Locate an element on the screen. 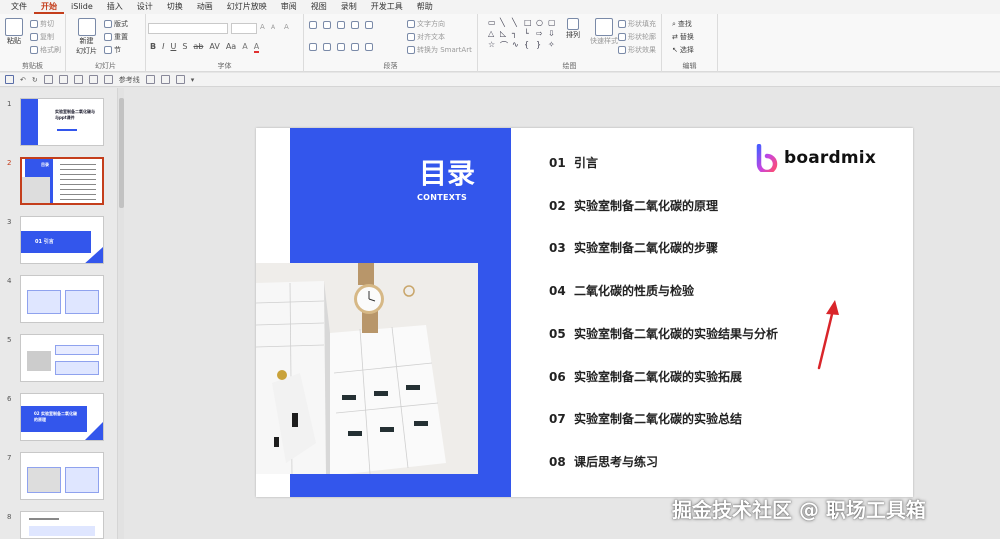 The height and width of the screenshot is (539, 1000). align-text-button: 对齐文本 is located at coordinates (426, 37).